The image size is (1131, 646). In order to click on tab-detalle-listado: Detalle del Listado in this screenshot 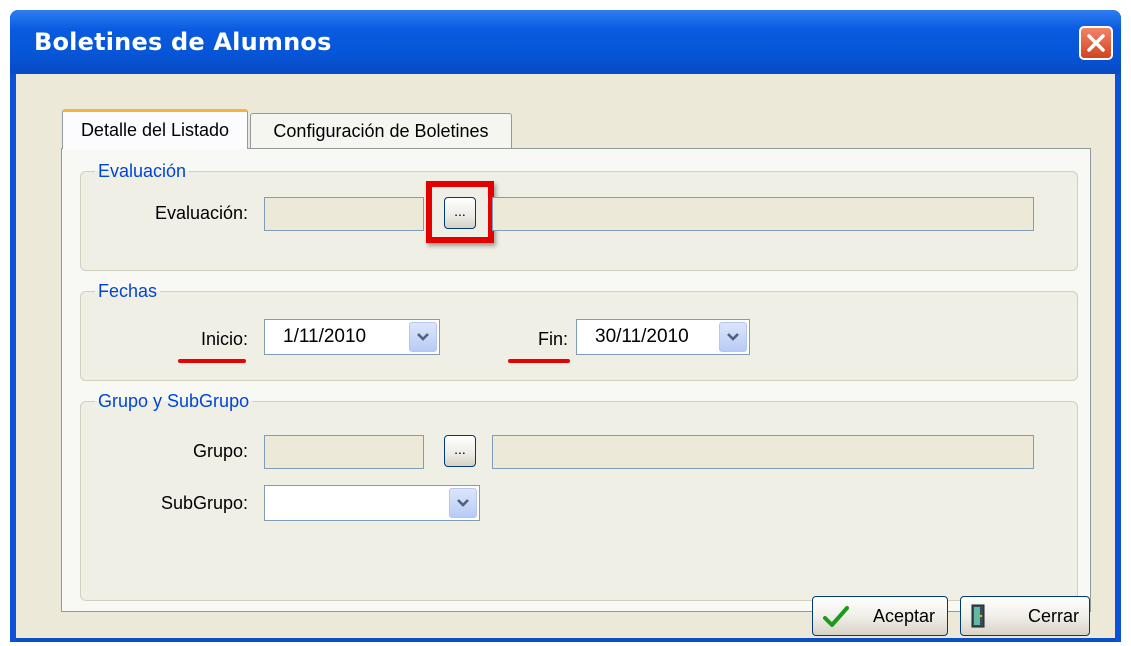, I will do `click(155, 129)`.